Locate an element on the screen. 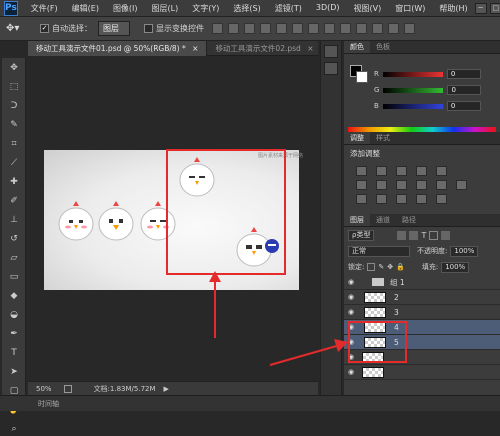  menu-item: 文字(Y) is located at coordinates (205, 8).